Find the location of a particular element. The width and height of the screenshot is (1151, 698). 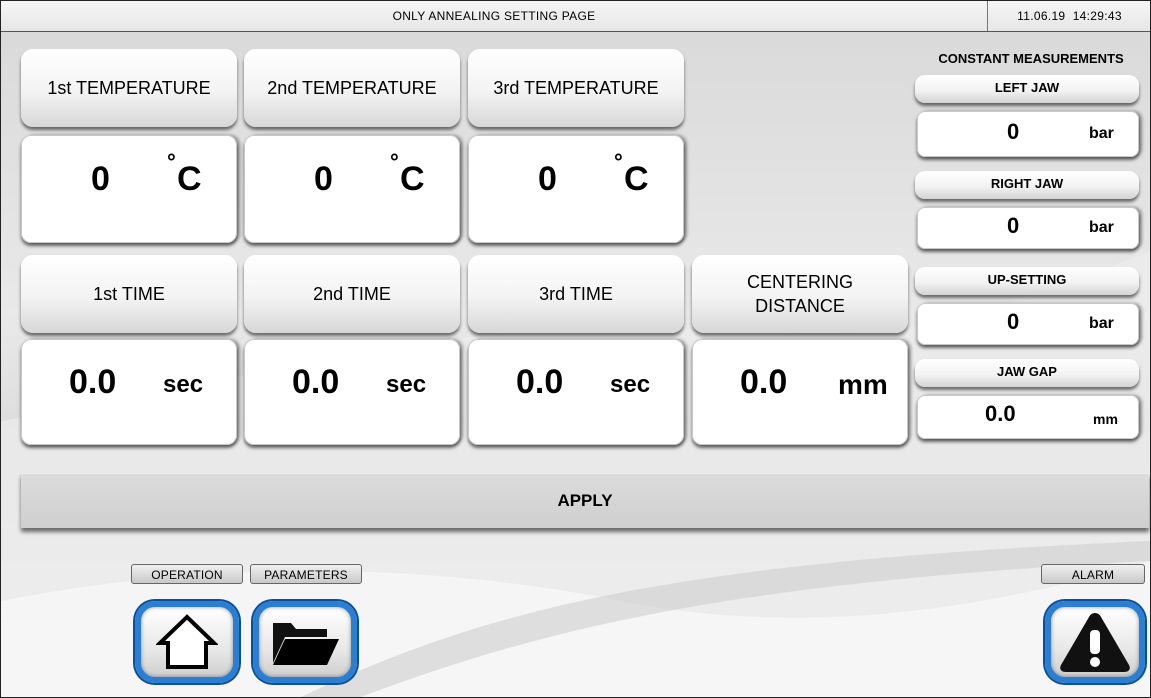

time-3-unit: sec is located at coordinates (630, 384).